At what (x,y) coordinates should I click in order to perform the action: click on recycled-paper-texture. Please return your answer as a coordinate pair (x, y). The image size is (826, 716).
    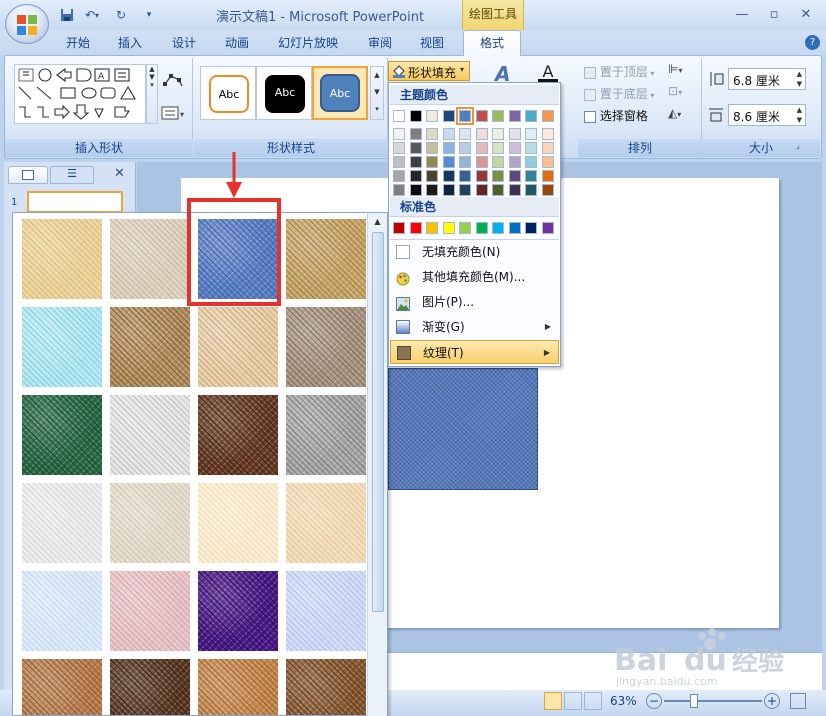
    Looking at the image, I should click on (150, 523).